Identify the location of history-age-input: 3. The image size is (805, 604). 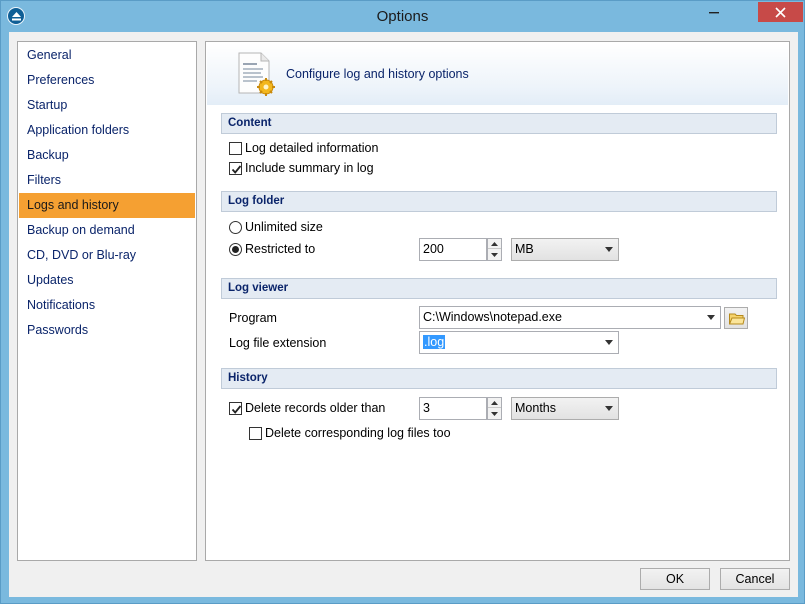
(453, 408).